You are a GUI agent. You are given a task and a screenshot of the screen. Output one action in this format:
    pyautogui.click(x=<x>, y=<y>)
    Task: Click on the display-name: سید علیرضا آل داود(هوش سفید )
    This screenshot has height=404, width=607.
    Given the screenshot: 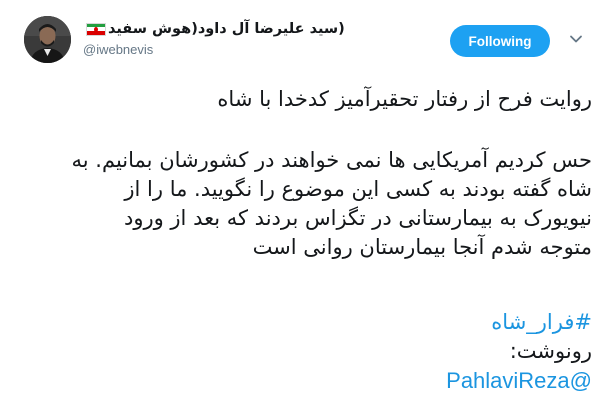 What is the action you would take?
    pyautogui.click(x=253, y=29)
    